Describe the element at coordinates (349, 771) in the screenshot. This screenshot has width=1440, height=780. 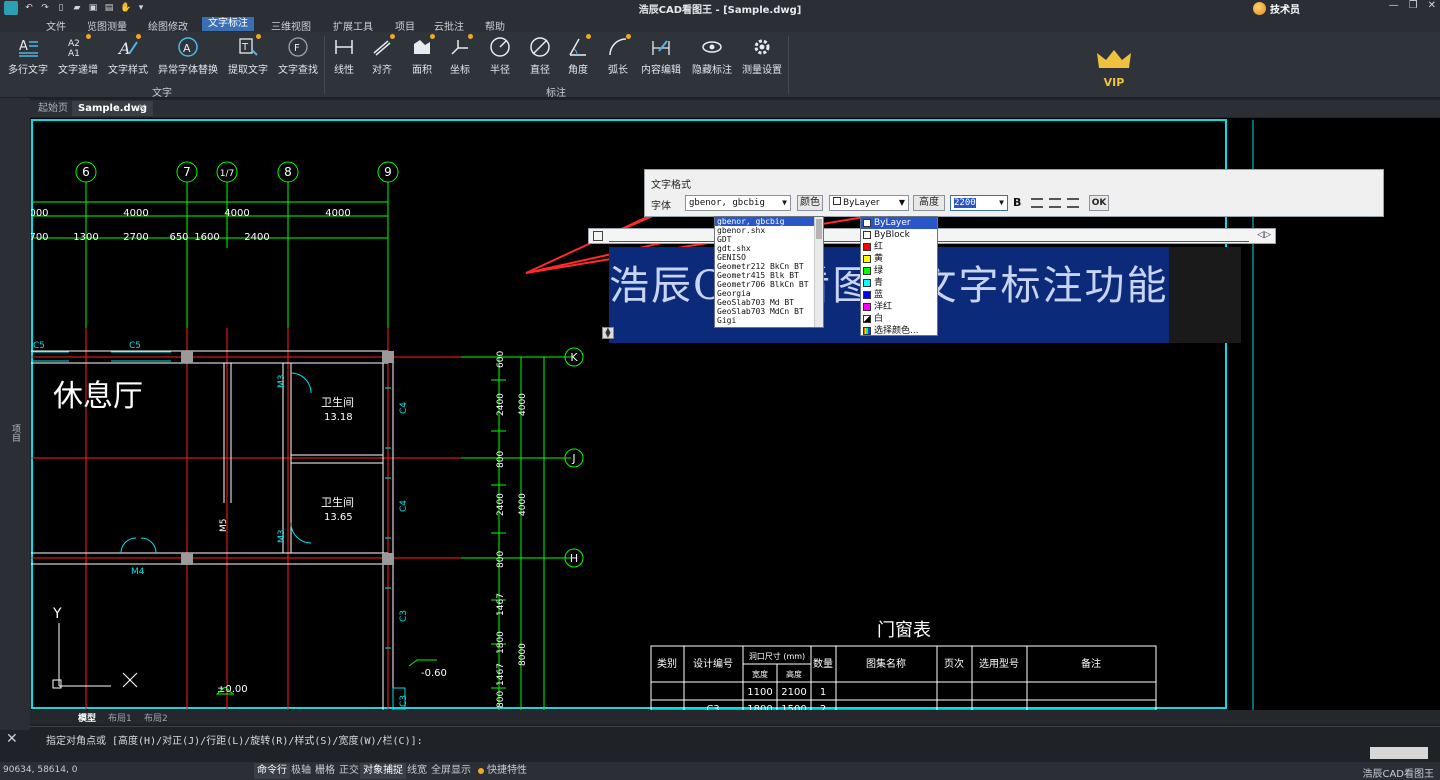
I see `toggle-ortho: 正交` at that location.